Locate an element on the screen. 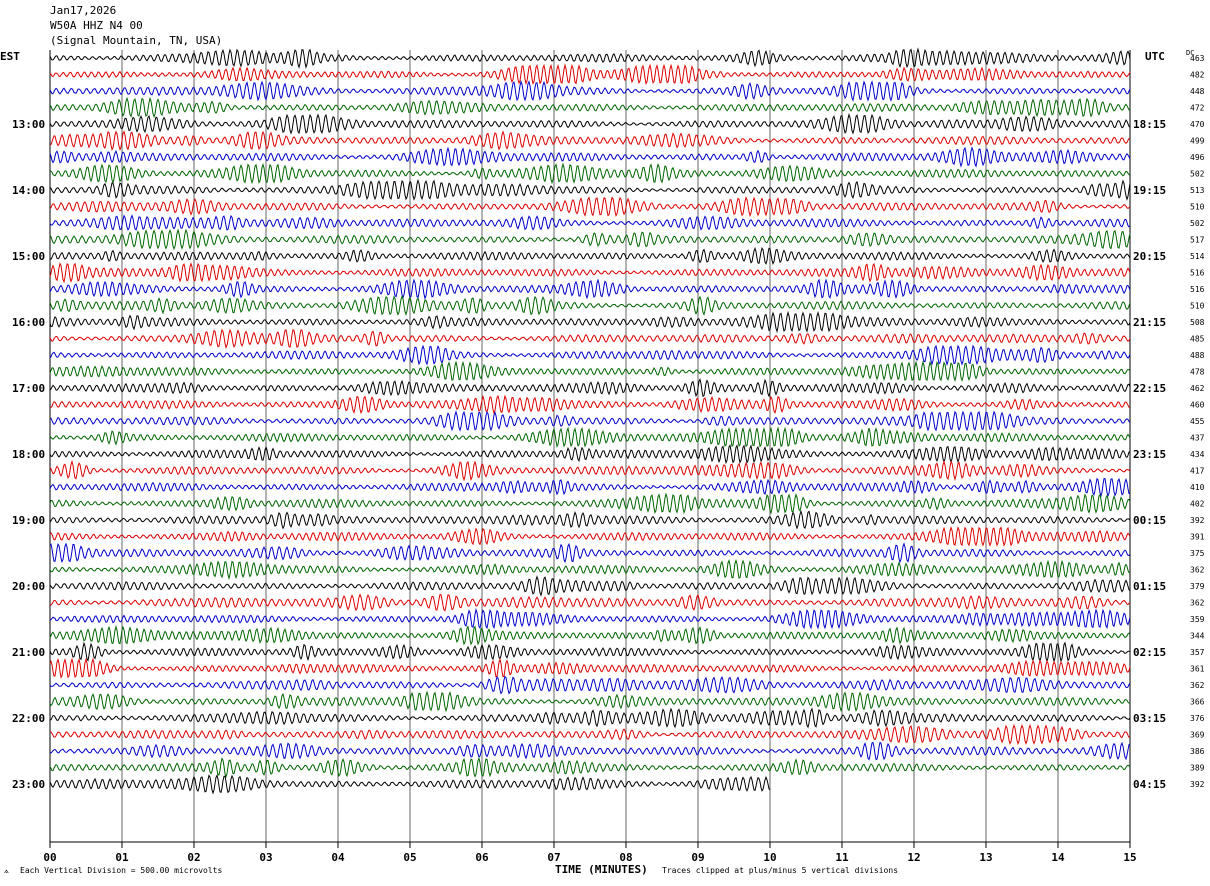  dc-offset-label: 470 is located at coordinates (1197, 124).